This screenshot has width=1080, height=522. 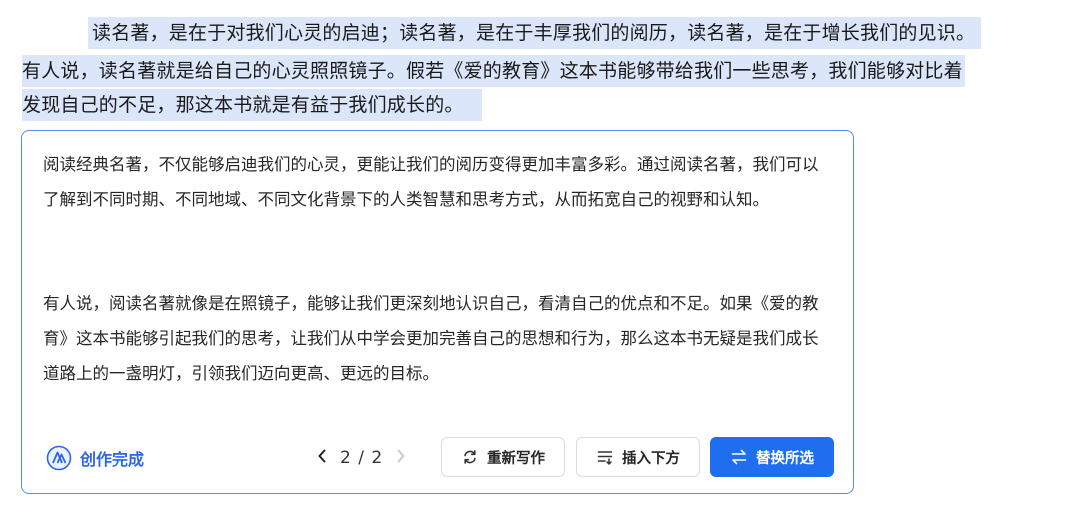 What do you see at coordinates (516, 458) in the screenshot?
I see `rewrite-label: 重新写作` at bounding box center [516, 458].